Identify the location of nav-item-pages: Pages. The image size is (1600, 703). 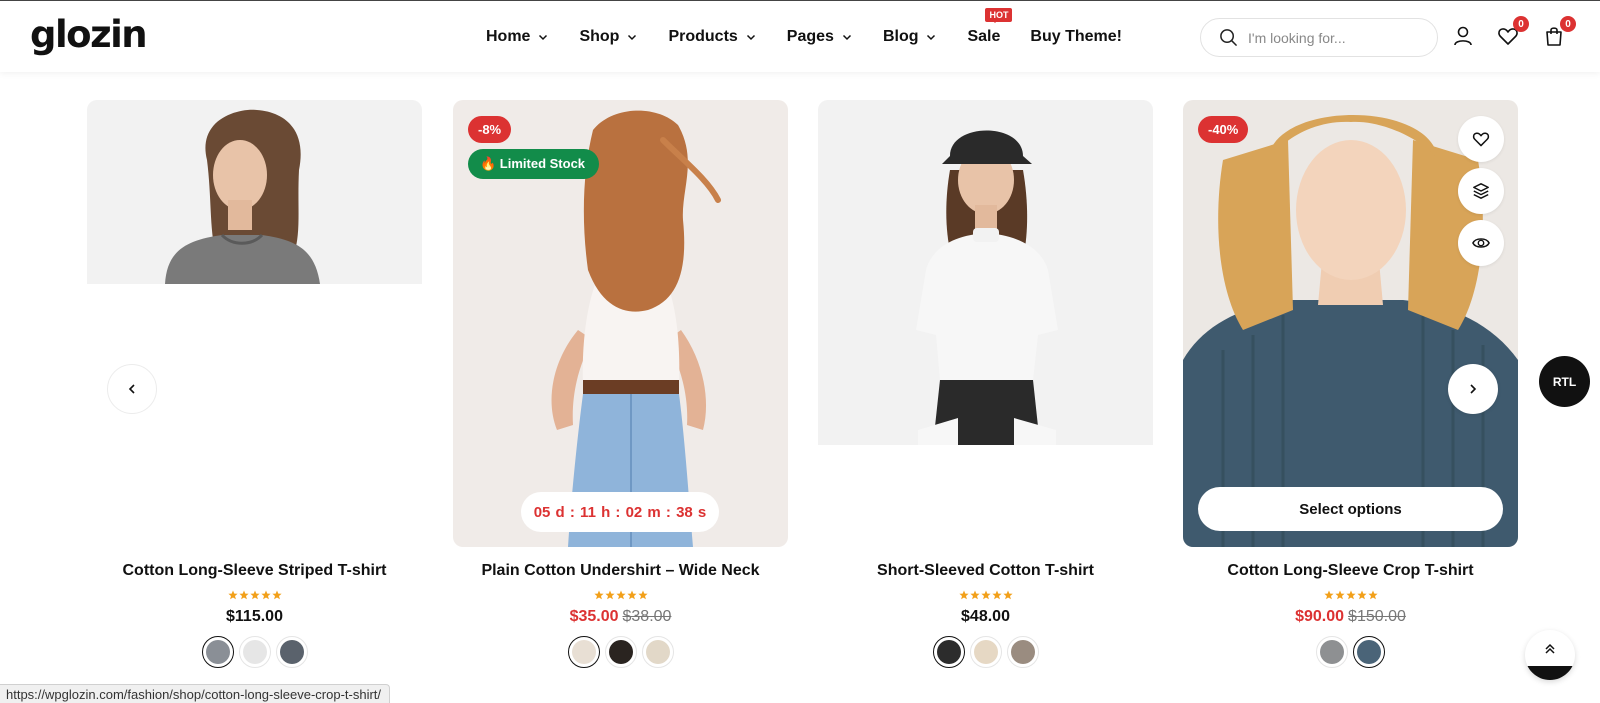
(820, 37).